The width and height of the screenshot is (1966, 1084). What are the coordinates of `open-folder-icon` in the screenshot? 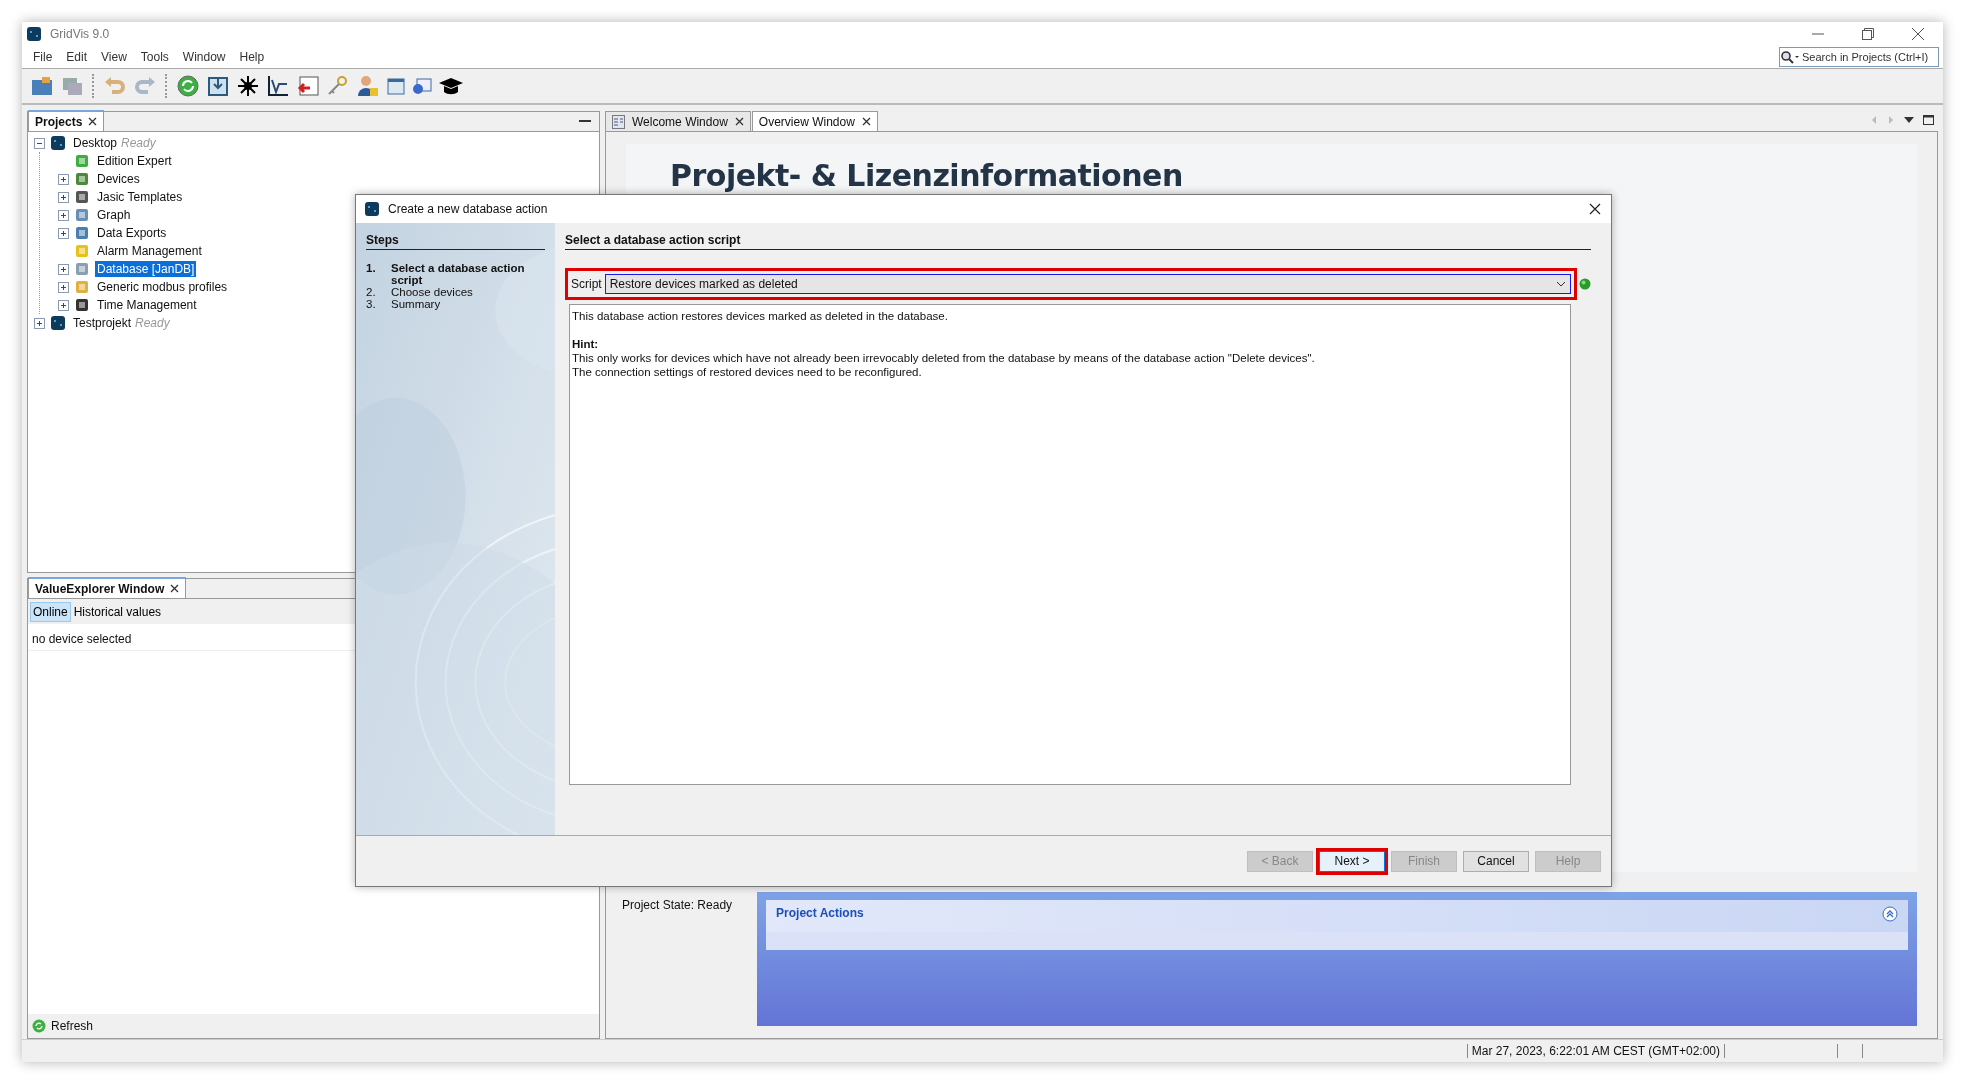 It's located at (42, 86).